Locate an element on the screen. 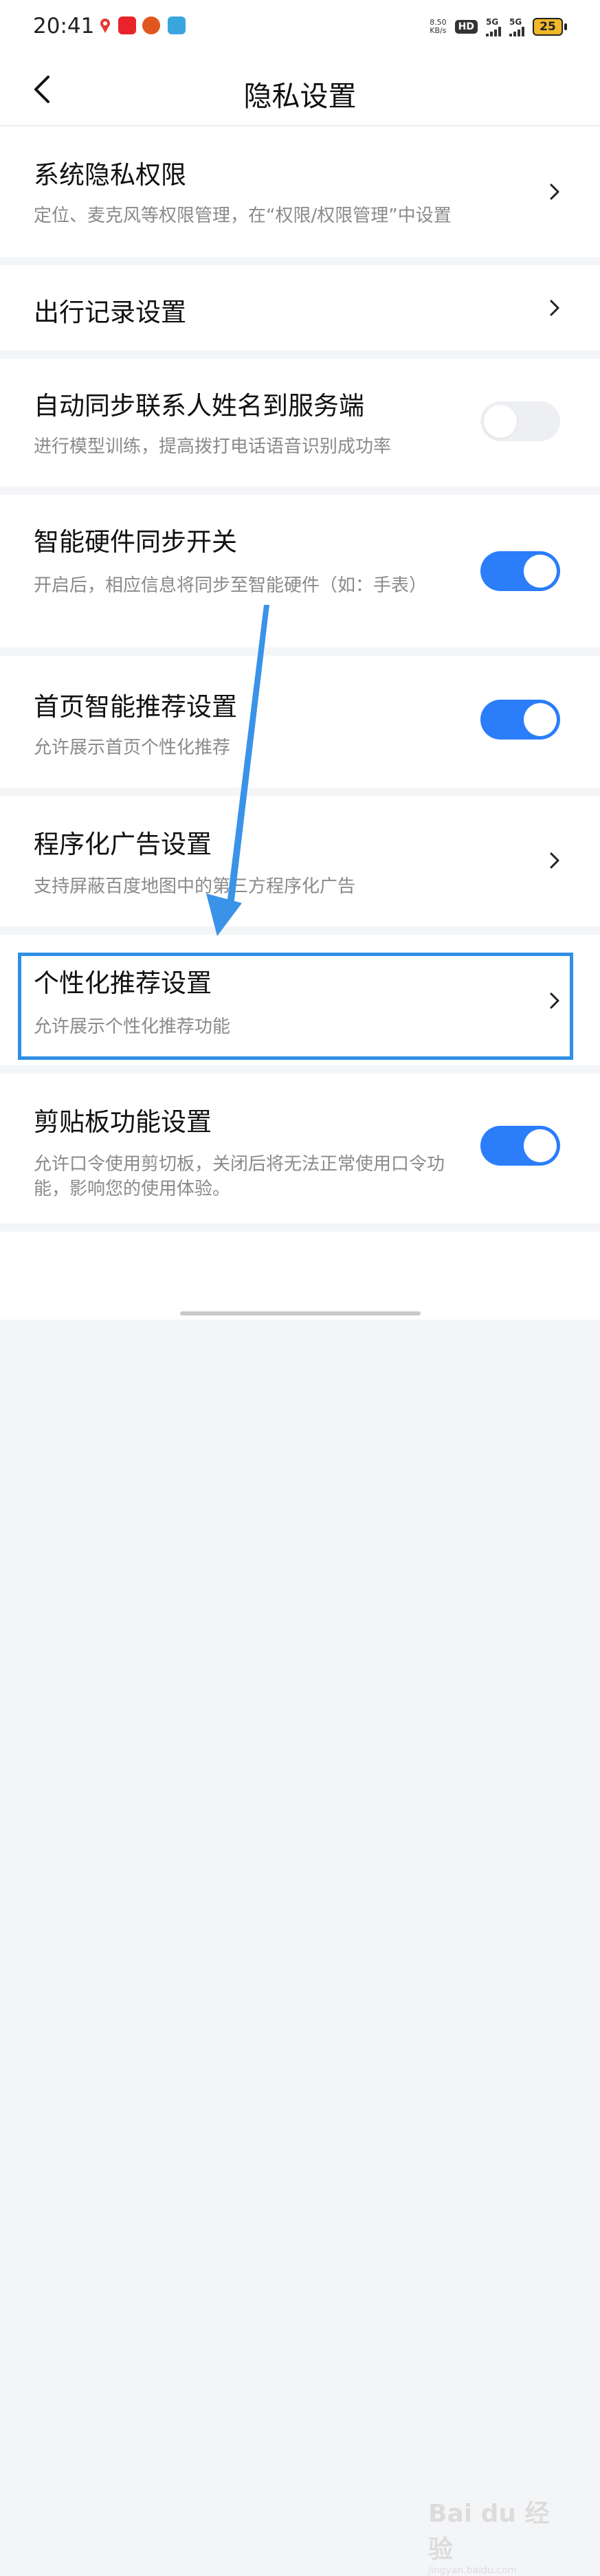 Image resolution: width=600 pixels, height=2576 pixels. setting-title: 出行记录设置 is located at coordinates (110, 312).